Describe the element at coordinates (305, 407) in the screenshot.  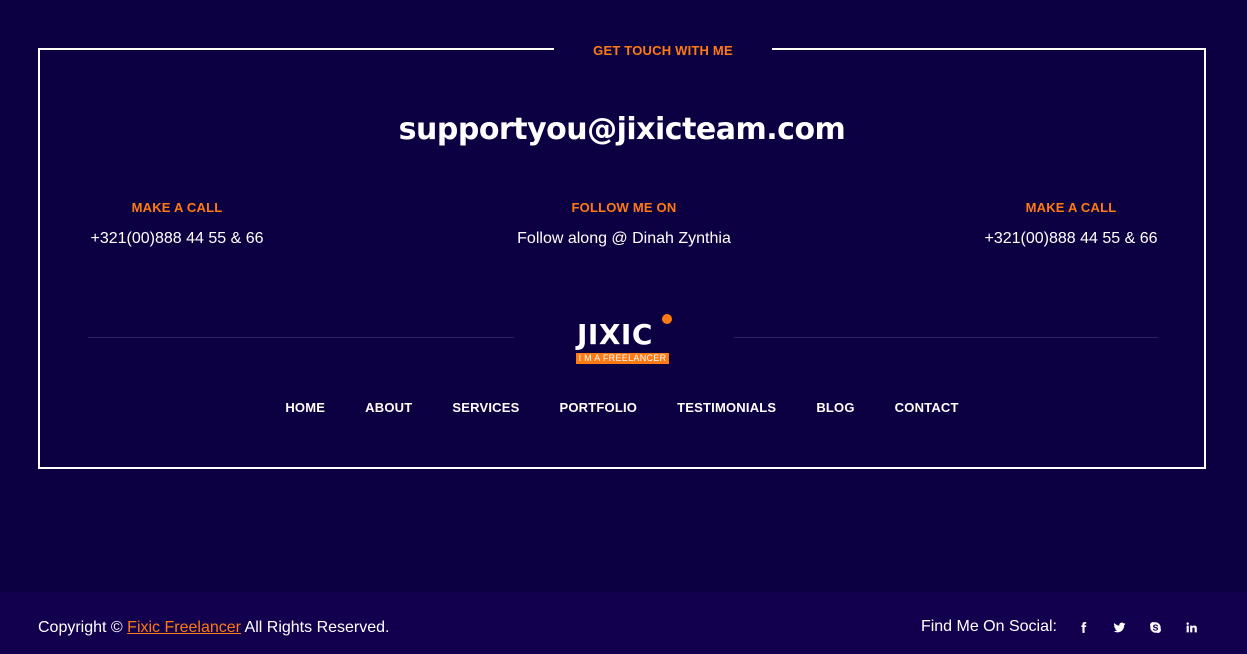
I see `nav-home: HOME` at that location.